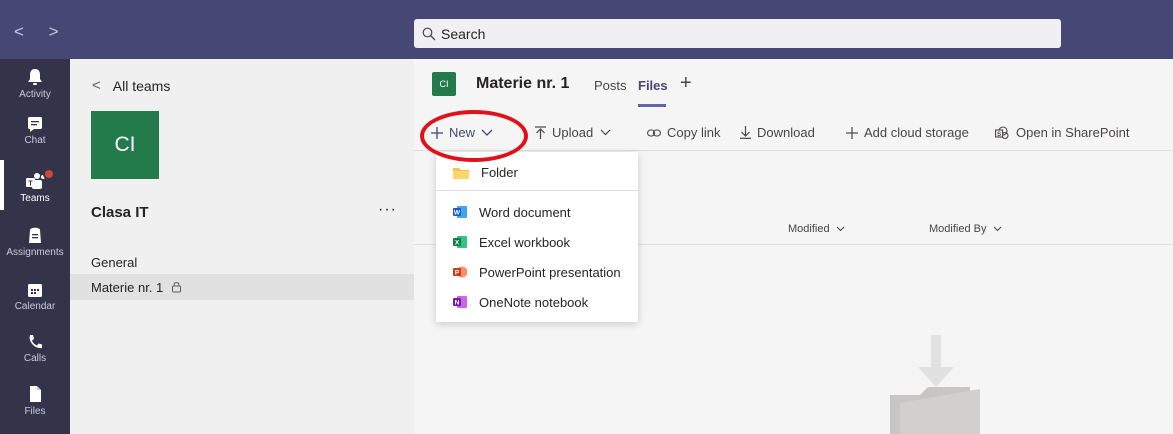 The image size is (1173, 434). Describe the element at coordinates (387, 210) in the screenshot. I see `more-options-icon: ···` at that location.